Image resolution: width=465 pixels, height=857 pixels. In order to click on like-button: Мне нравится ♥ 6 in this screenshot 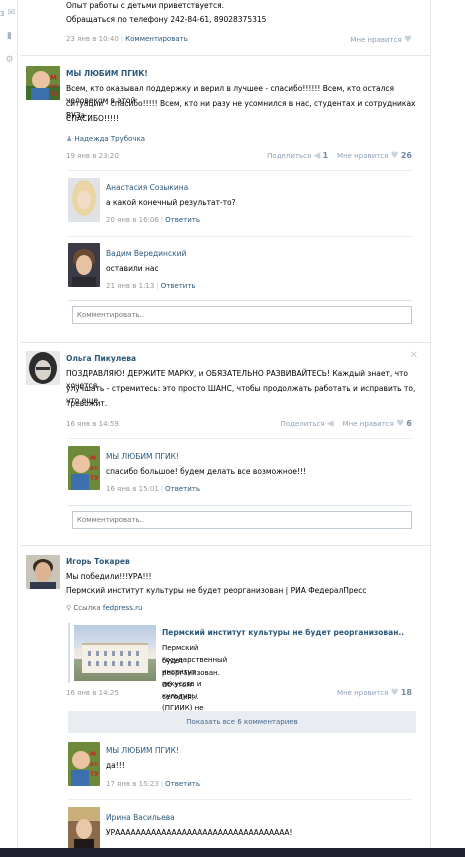, I will do `click(377, 424)`.